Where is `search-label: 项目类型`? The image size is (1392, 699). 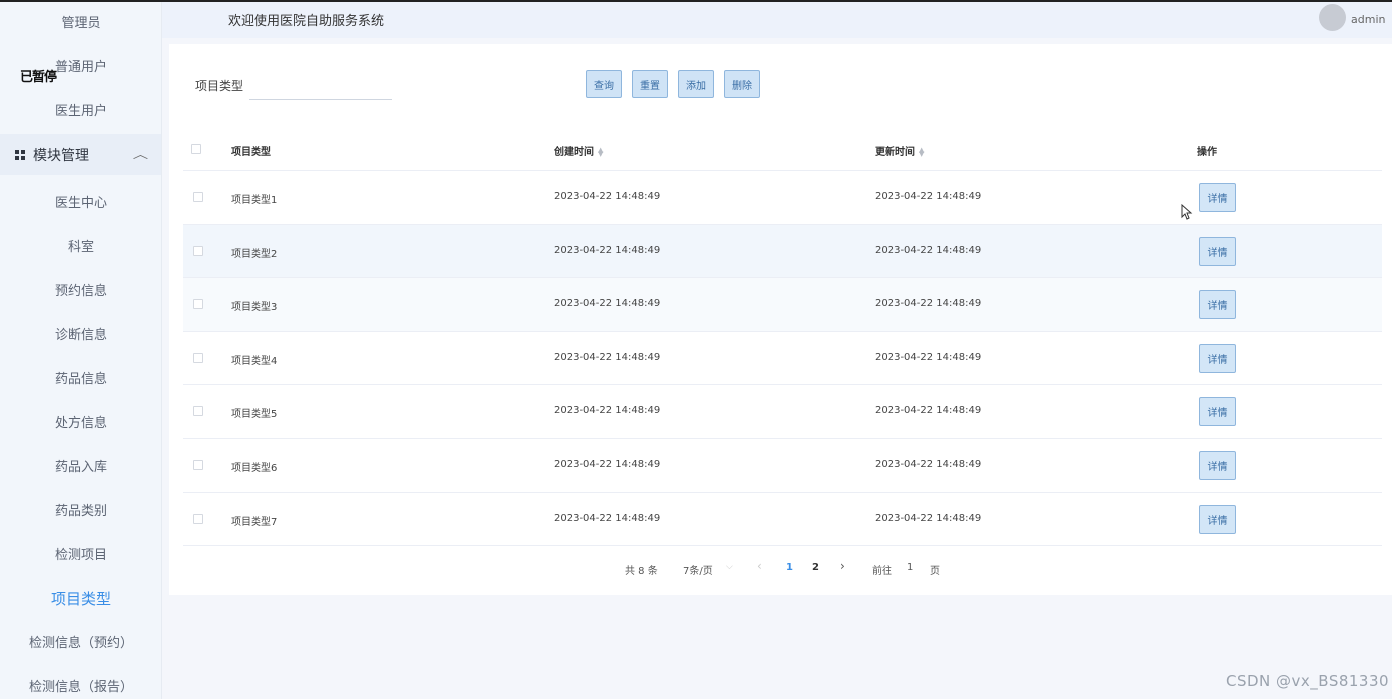 search-label: 项目类型 is located at coordinates (219, 86).